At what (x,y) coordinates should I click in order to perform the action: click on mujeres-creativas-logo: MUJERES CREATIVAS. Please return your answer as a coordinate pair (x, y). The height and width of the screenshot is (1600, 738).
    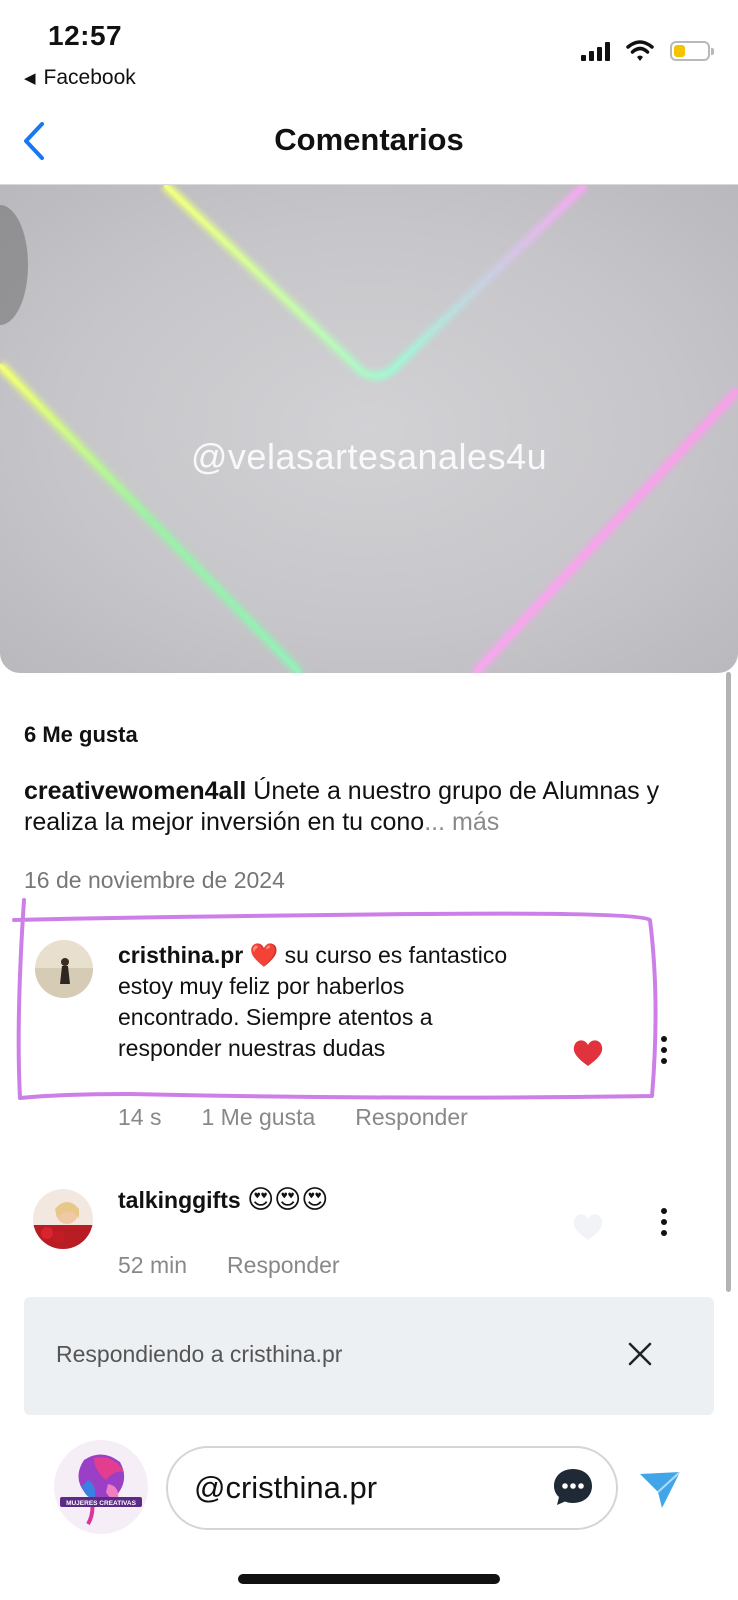
    Looking at the image, I should click on (101, 1487).